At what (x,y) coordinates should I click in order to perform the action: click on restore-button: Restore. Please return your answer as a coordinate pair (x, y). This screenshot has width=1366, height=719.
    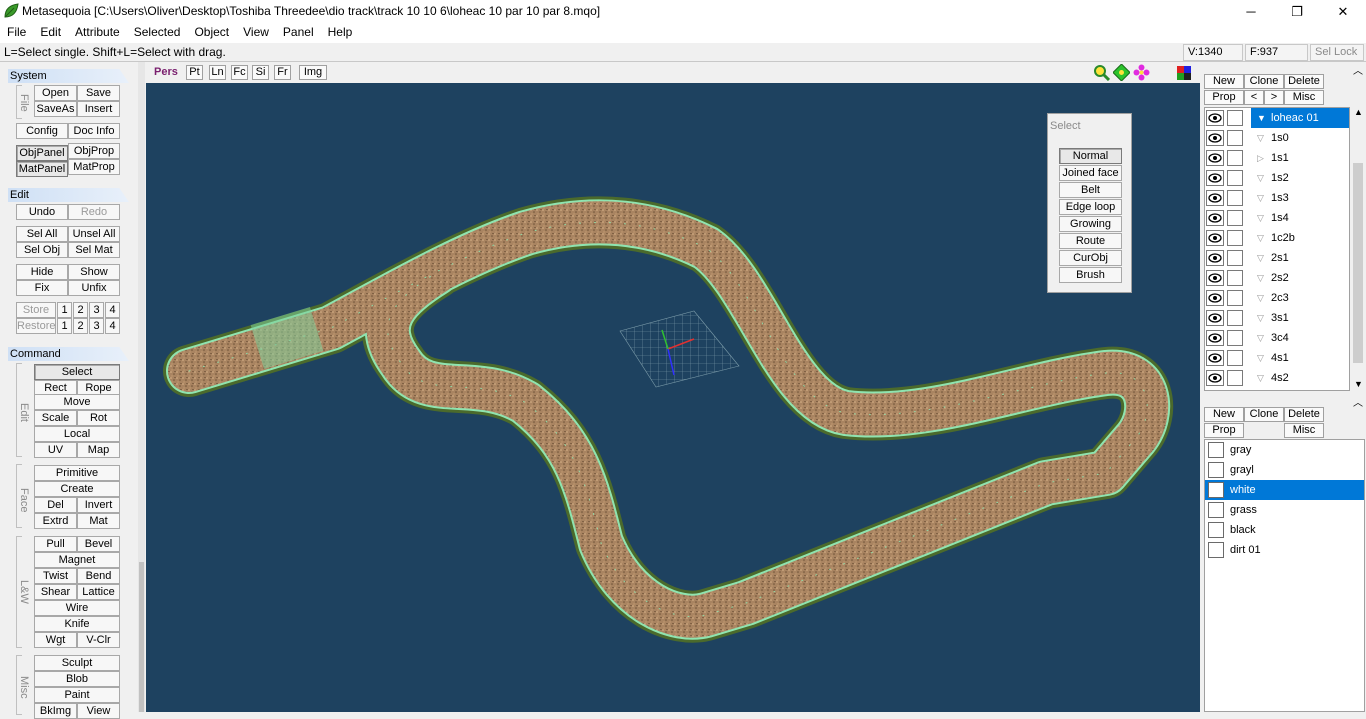
    Looking at the image, I should click on (36, 326).